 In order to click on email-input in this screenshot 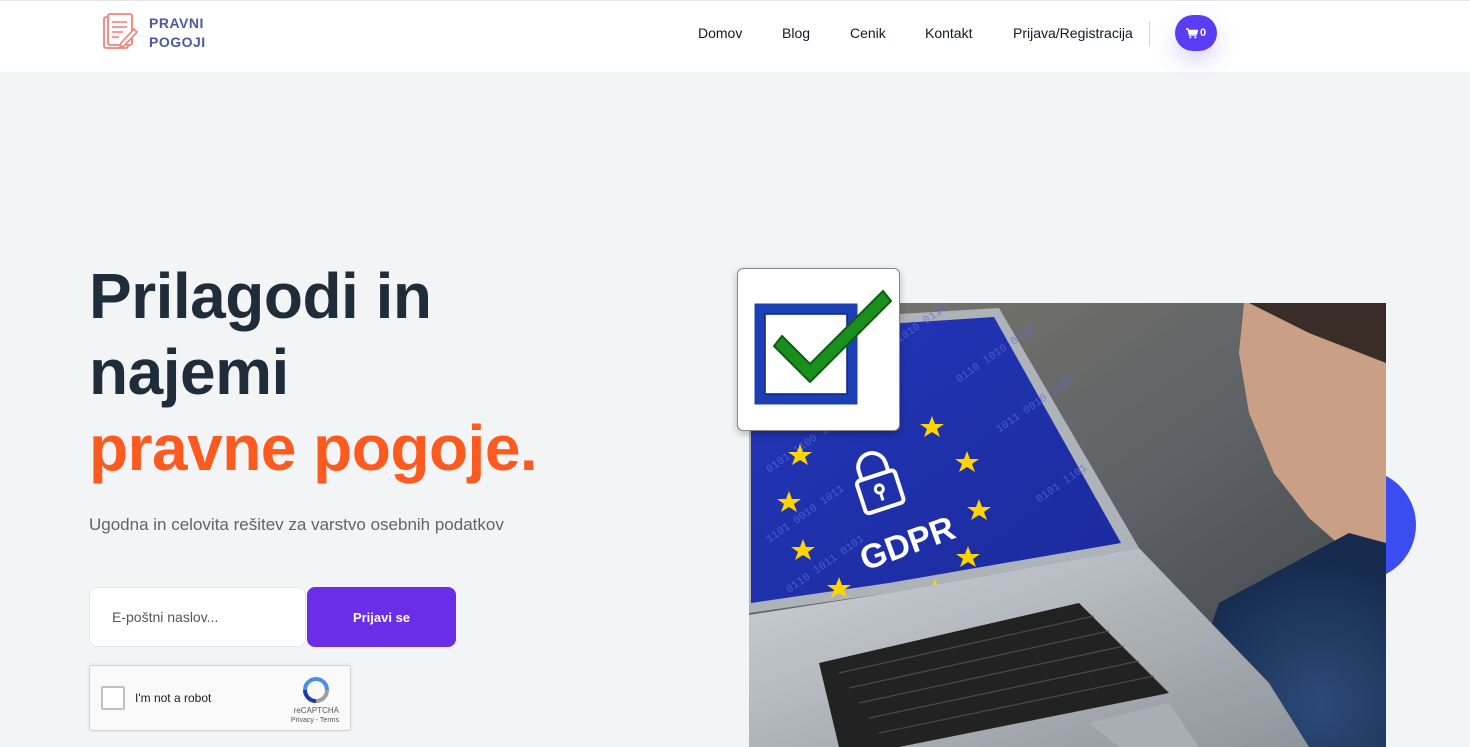, I will do `click(197, 617)`.